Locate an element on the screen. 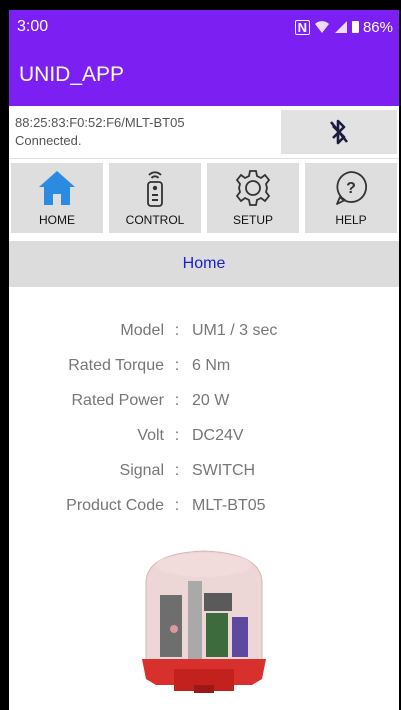 This screenshot has width=401, height=710. spec-label: Signal is located at coordinates (141, 470).